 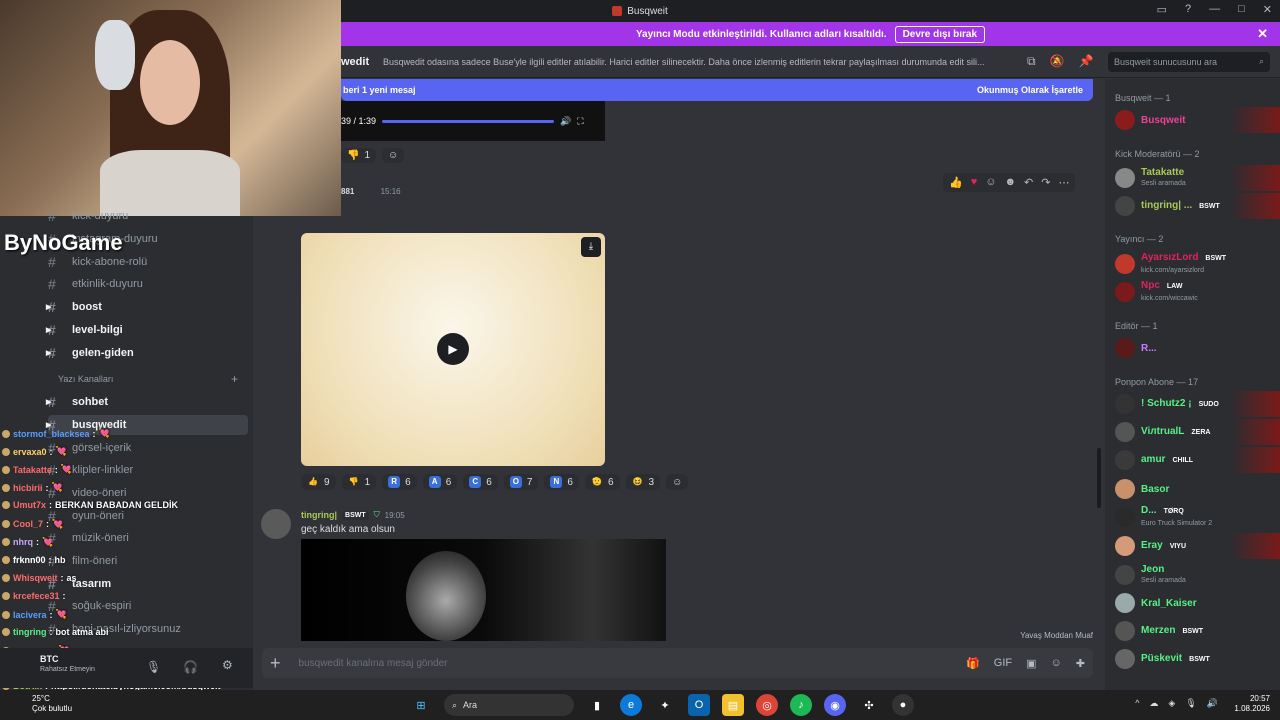 I want to click on copilot-icon: ✦, so click(x=665, y=705).